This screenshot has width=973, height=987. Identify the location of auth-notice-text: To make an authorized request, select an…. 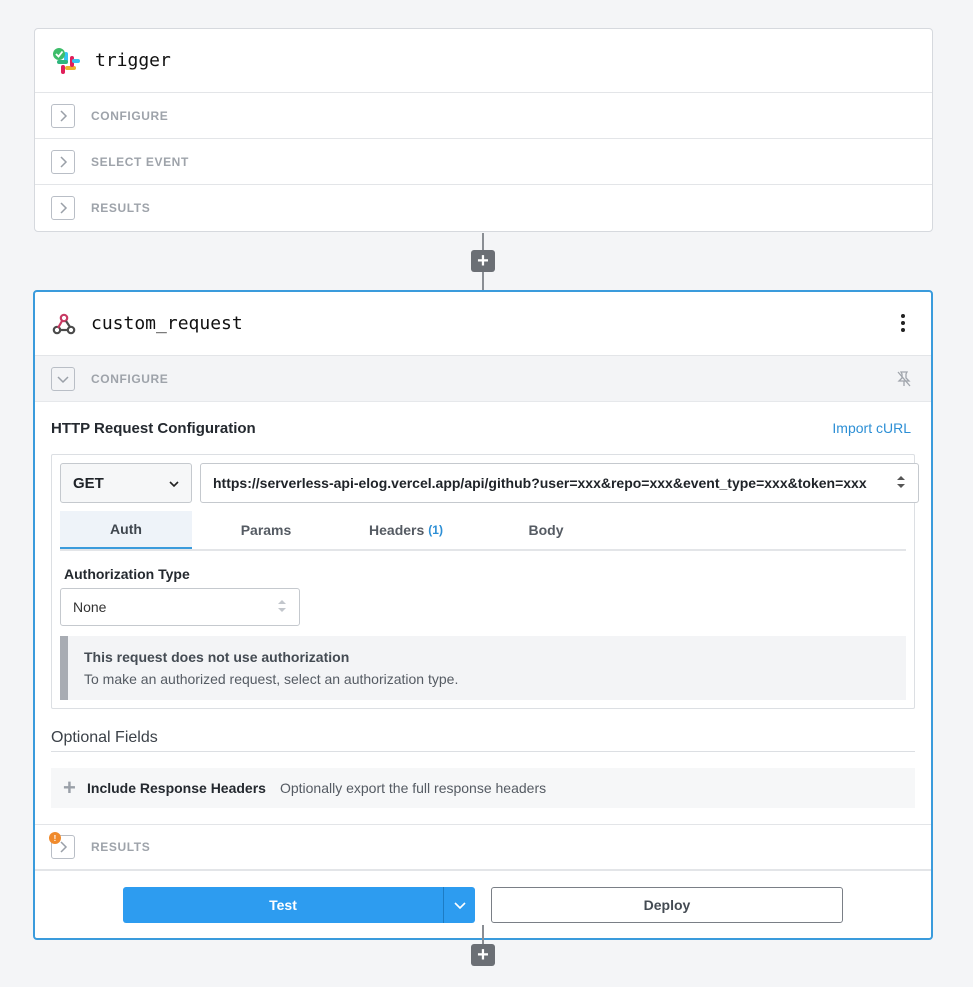
(271, 679).